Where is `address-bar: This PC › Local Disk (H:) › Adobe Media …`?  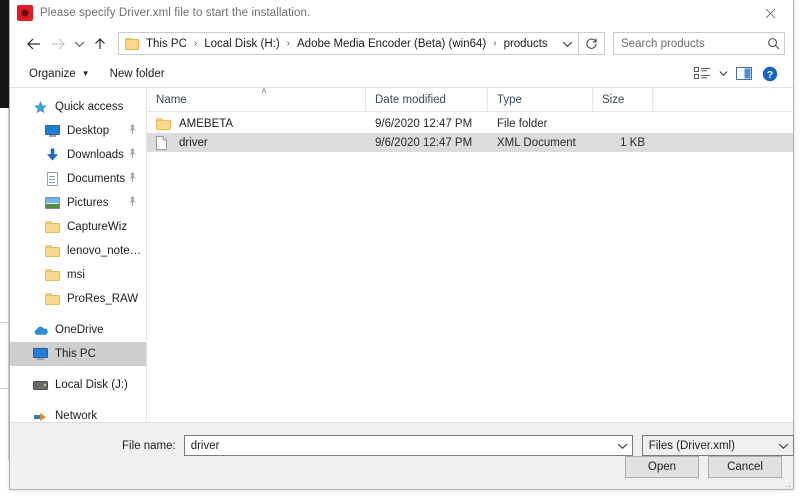
address-bar: This PC › Local Disk (H:) › Adobe Media … is located at coordinates (348, 43).